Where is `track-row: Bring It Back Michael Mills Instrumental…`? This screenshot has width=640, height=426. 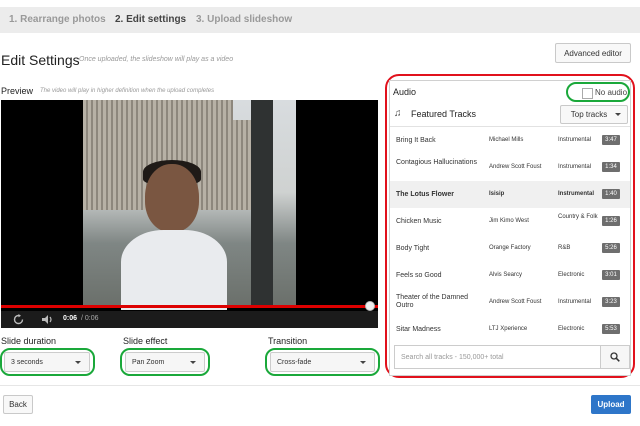
track-row: Bring It Back Michael Mills Instrumental… is located at coordinates (510, 141).